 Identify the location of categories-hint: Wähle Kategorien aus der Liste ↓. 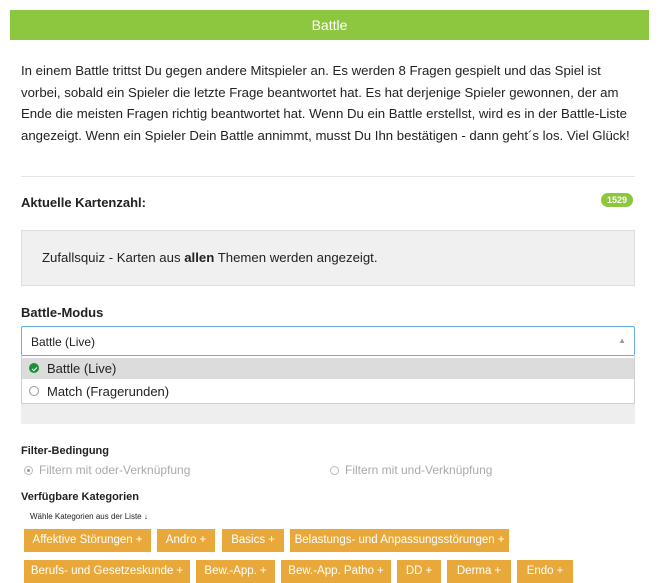
(89, 516).